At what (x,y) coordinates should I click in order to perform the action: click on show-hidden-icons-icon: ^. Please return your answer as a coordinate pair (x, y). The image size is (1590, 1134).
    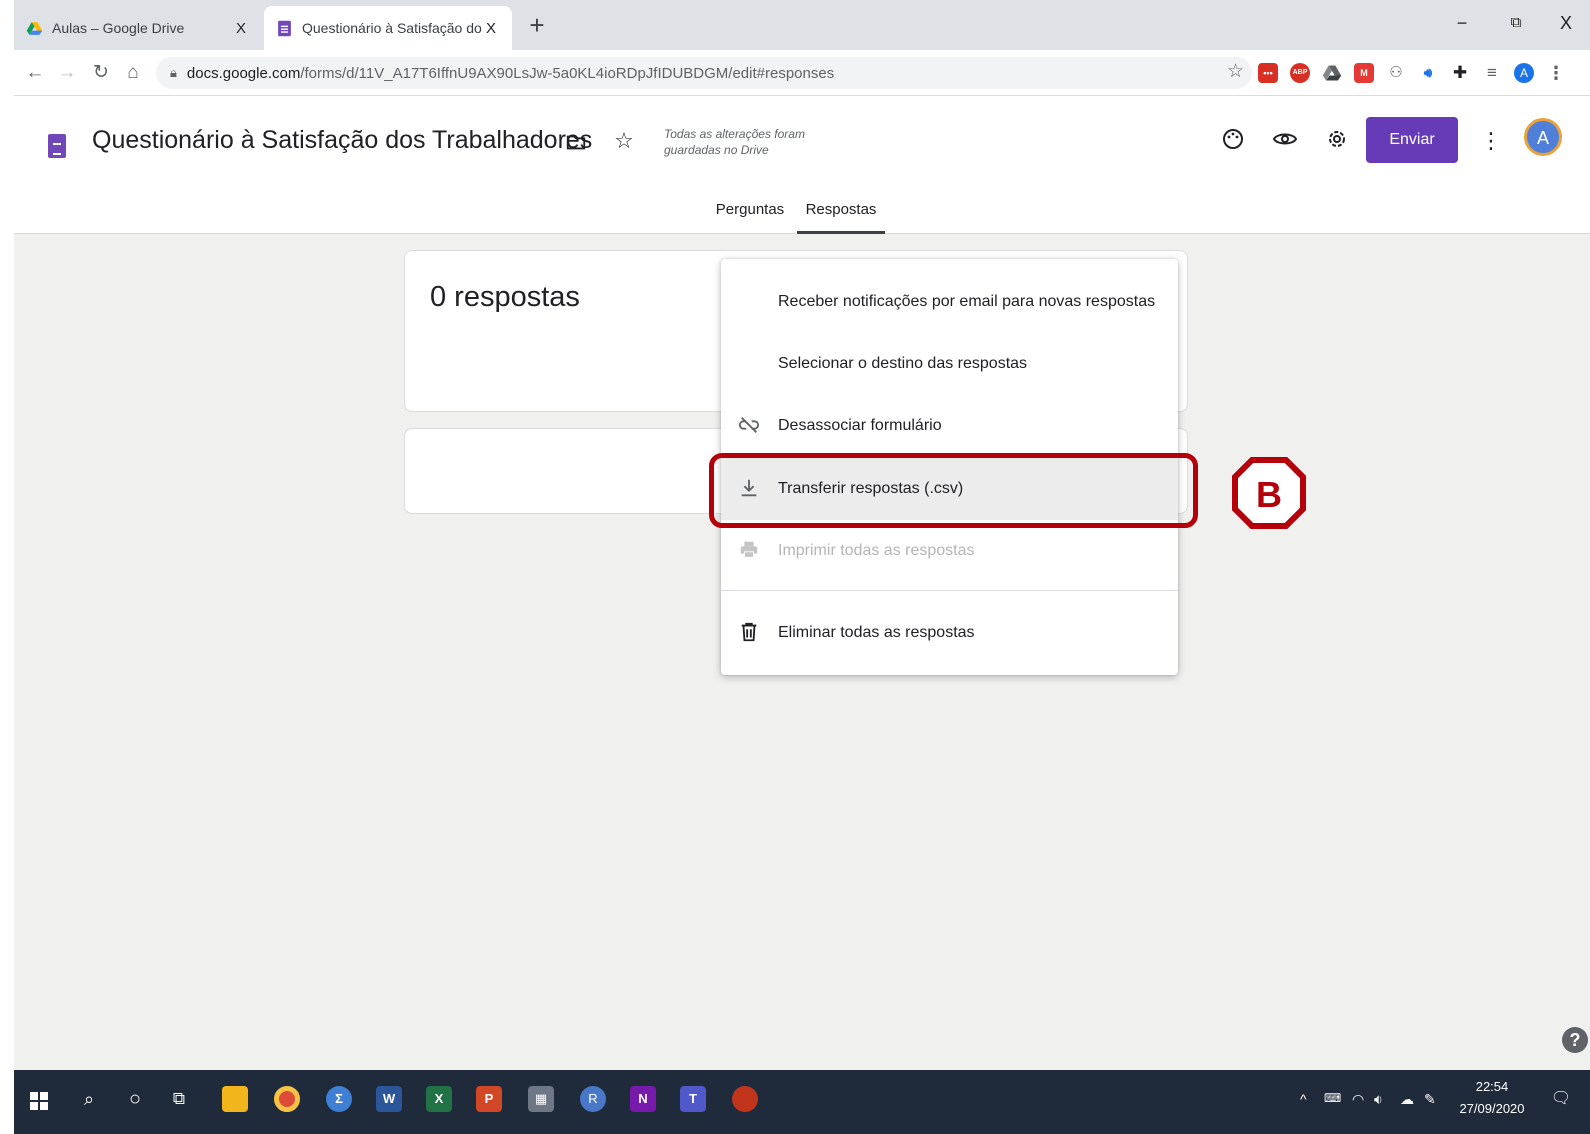
    Looking at the image, I should click on (1303, 1099).